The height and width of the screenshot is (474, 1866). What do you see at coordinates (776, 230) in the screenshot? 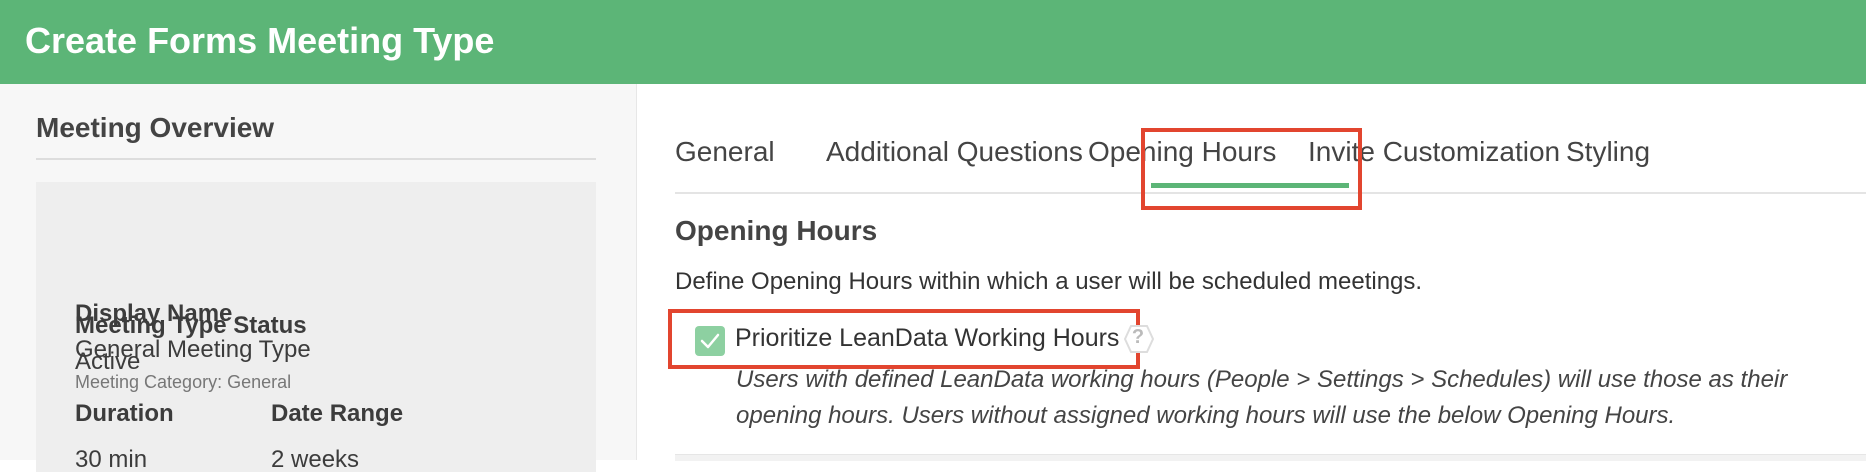
I see `section-title: Opening Hours` at bounding box center [776, 230].